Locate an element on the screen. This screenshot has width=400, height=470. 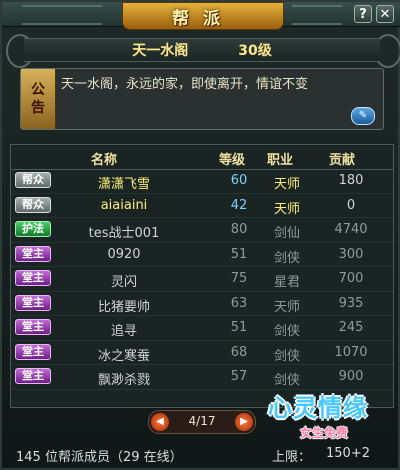
title-ornament-right is located at coordinates (317, 15).